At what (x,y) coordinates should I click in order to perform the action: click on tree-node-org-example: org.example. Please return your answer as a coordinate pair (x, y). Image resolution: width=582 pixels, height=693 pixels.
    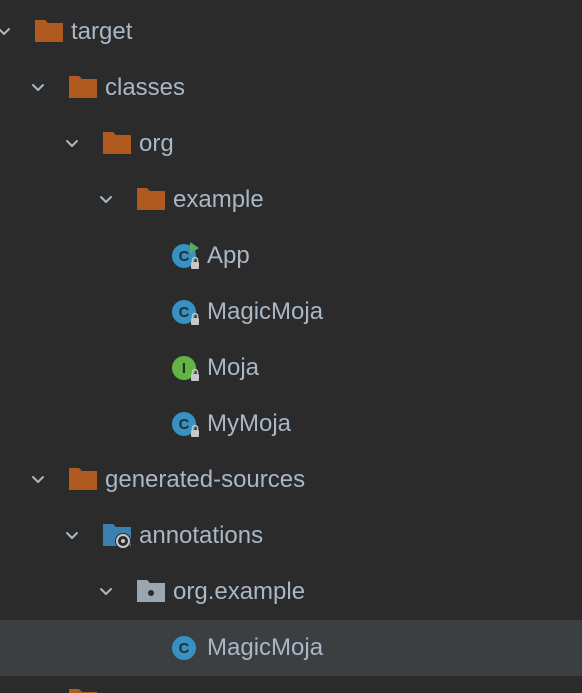
    Looking at the image, I should click on (291, 592).